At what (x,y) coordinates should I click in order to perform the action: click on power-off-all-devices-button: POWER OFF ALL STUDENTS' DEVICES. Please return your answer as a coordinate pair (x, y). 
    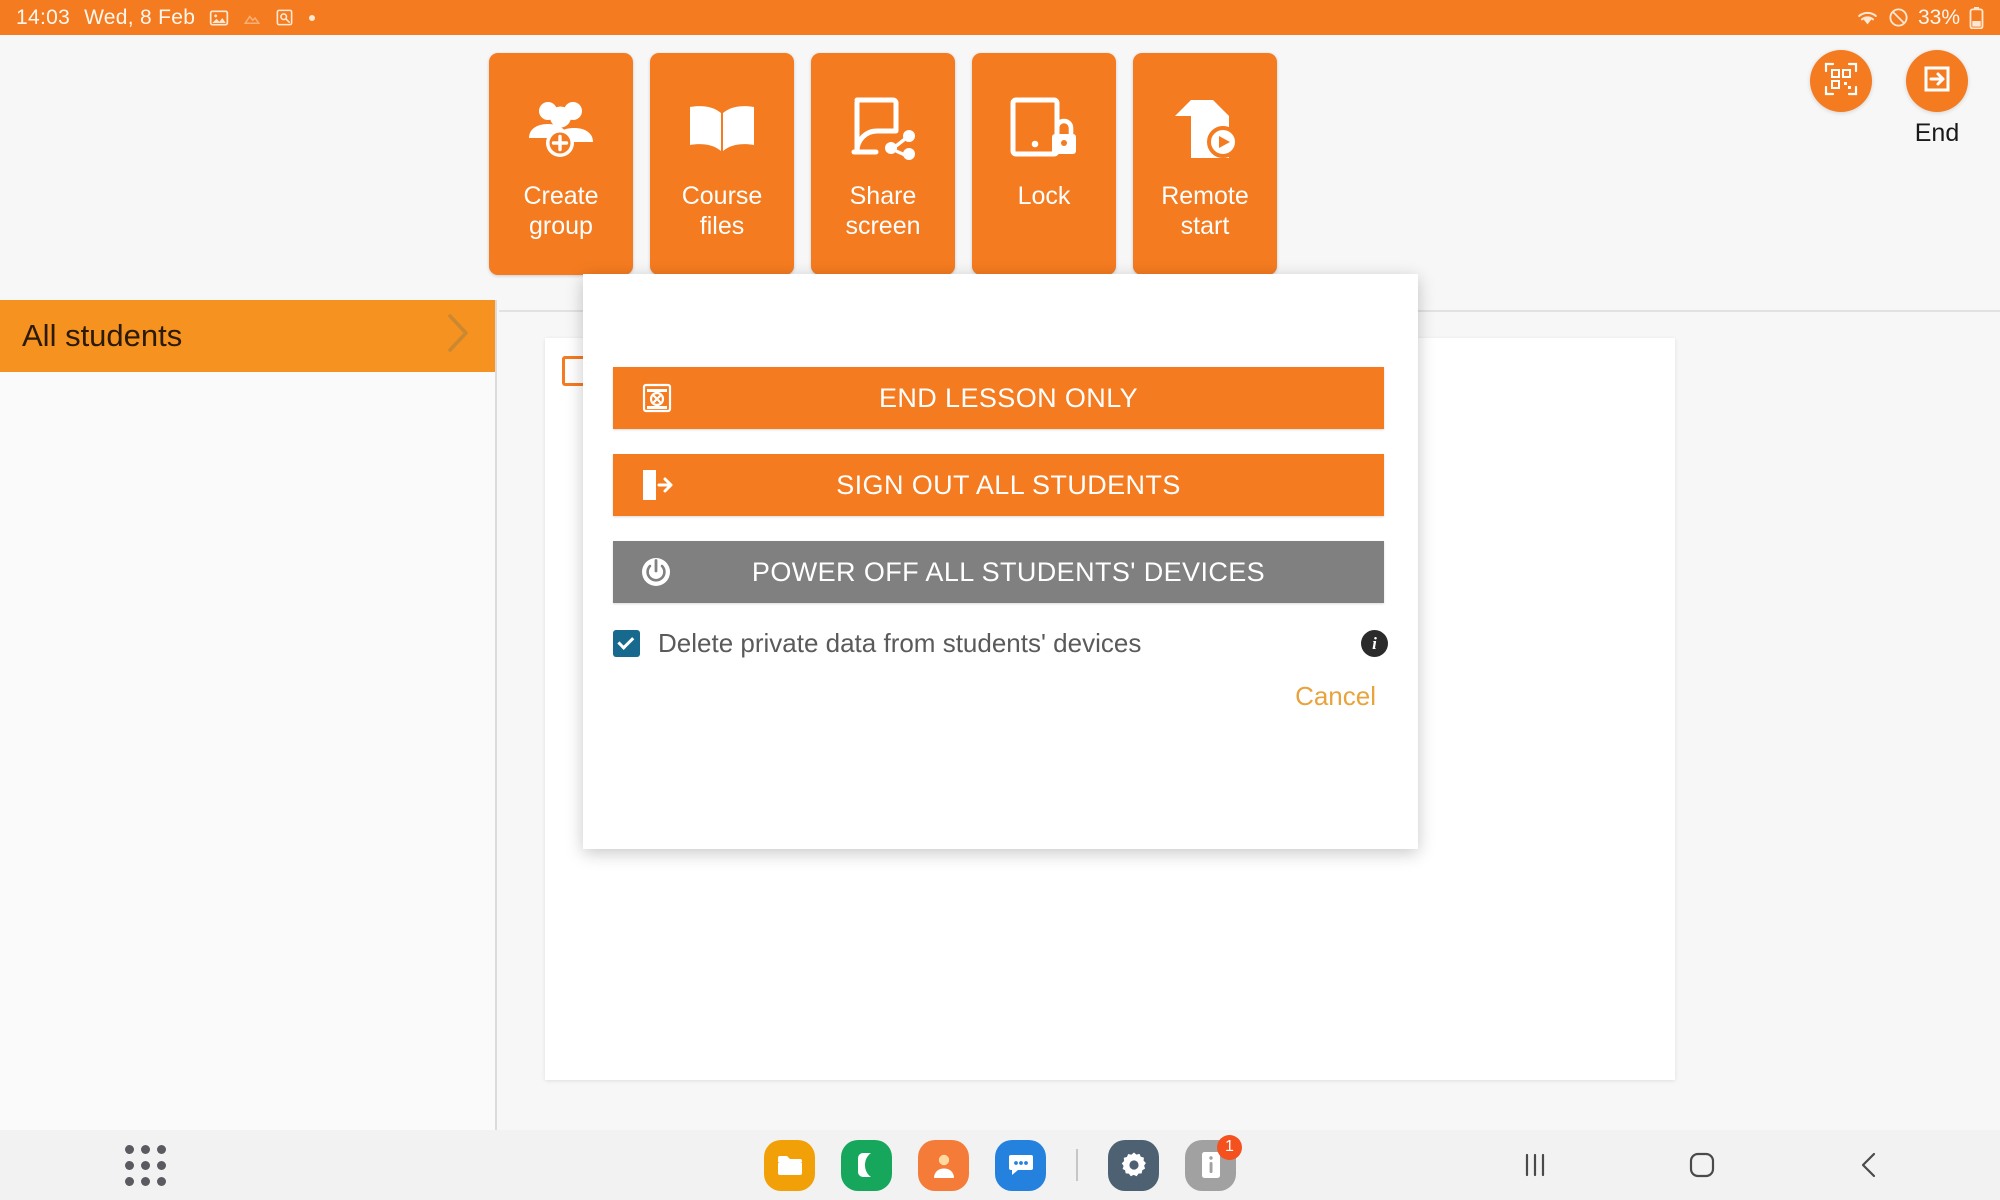
    Looking at the image, I should click on (998, 572).